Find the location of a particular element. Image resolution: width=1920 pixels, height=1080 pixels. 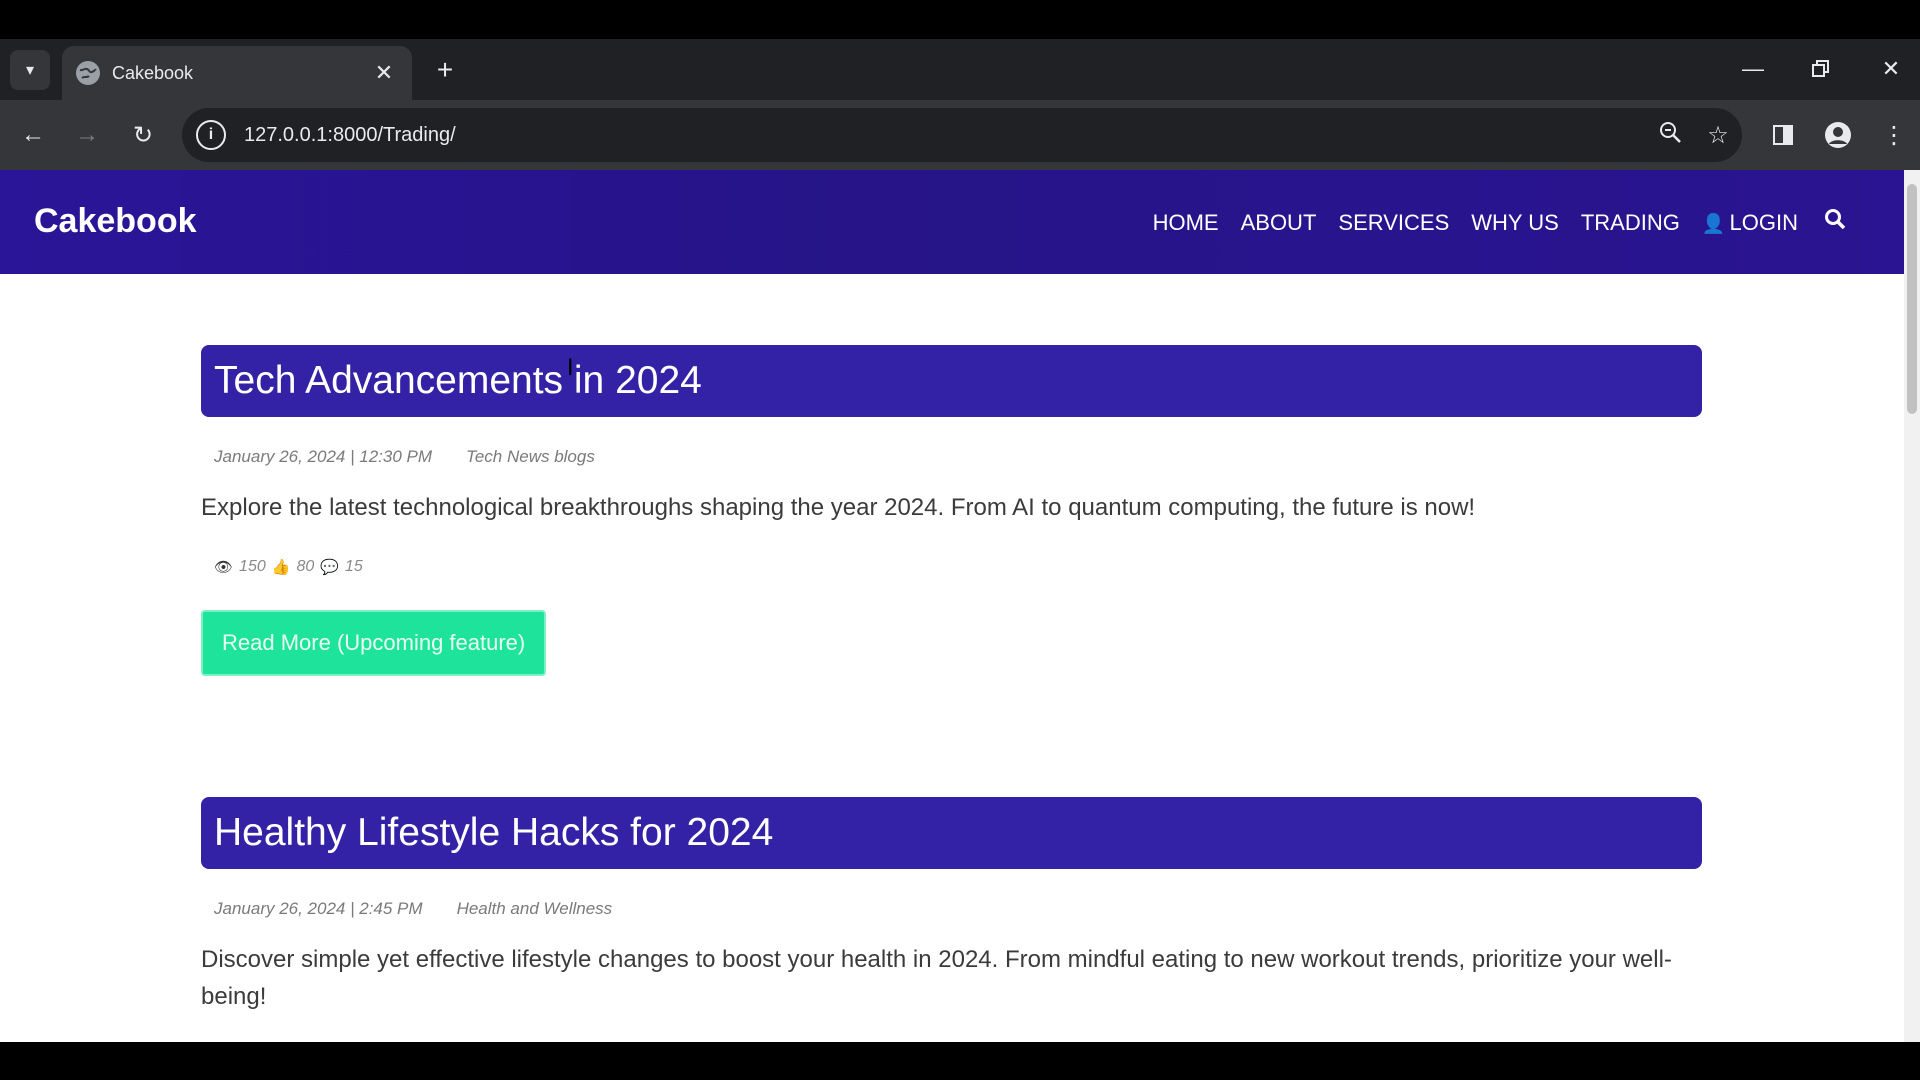

nav-why-us: WHY US is located at coordinates (1515, 223).